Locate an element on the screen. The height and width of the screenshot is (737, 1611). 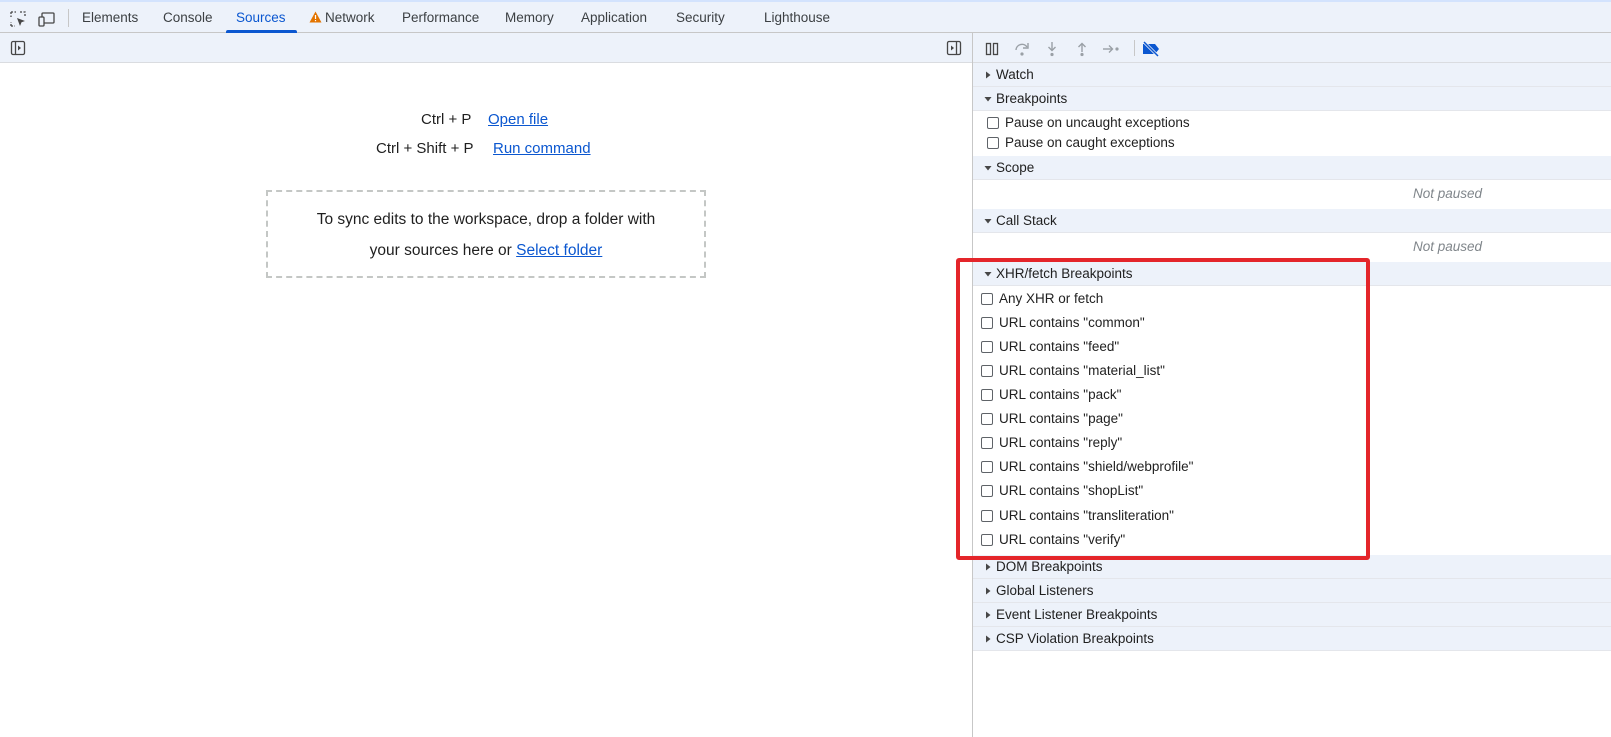
csp-violation-breakpoints-section-header: CSP Violation Breakpoints is located at coordinates (1292, 639).